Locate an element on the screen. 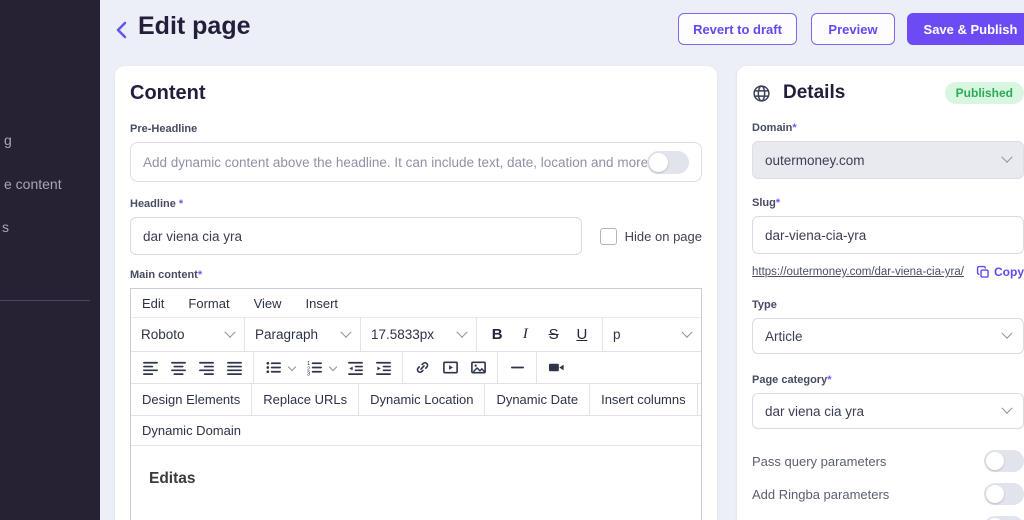 This screenshot has width=1024, height=520. hr-group is located at coordinates (517, 367).